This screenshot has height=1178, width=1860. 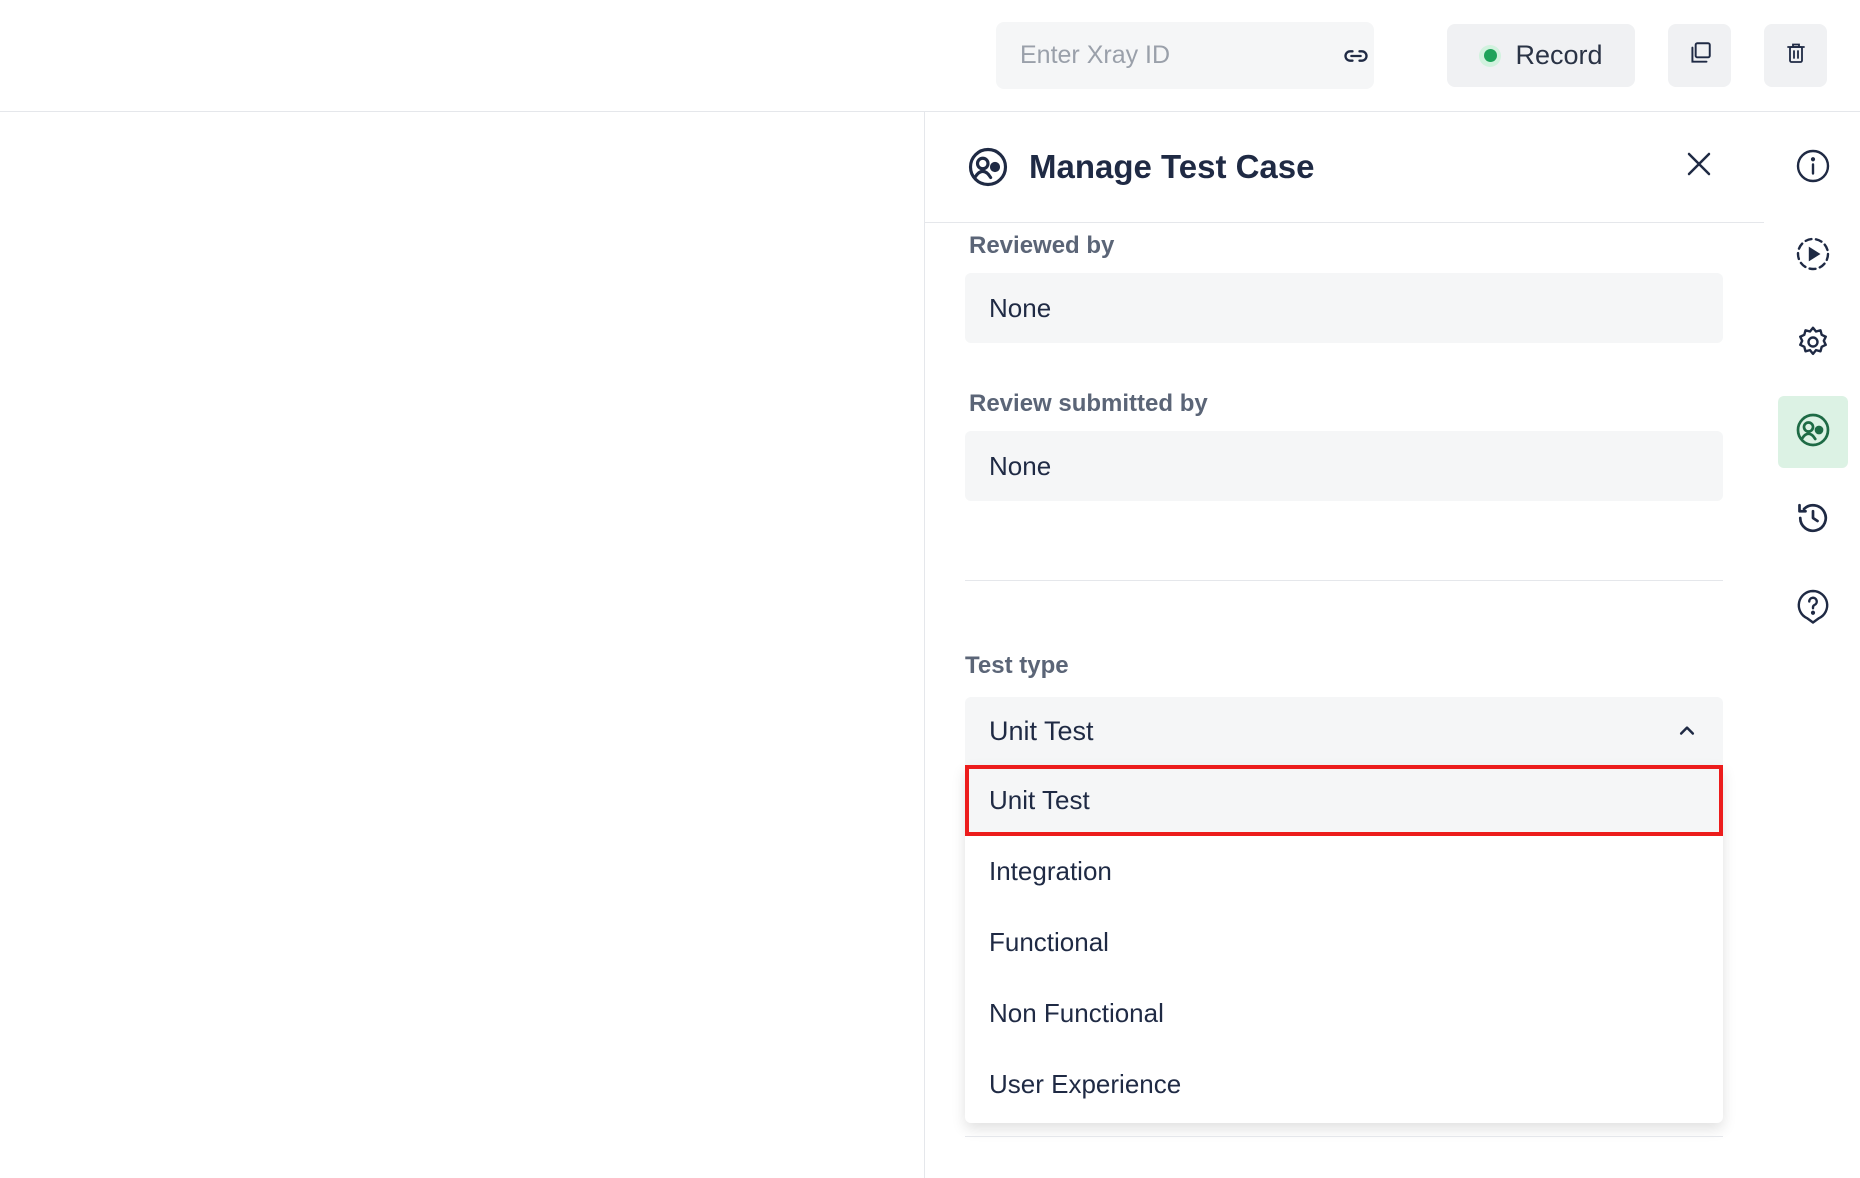 I want to click on reviewed-by-label: Reviewed by, so click(x=1042, y=245).